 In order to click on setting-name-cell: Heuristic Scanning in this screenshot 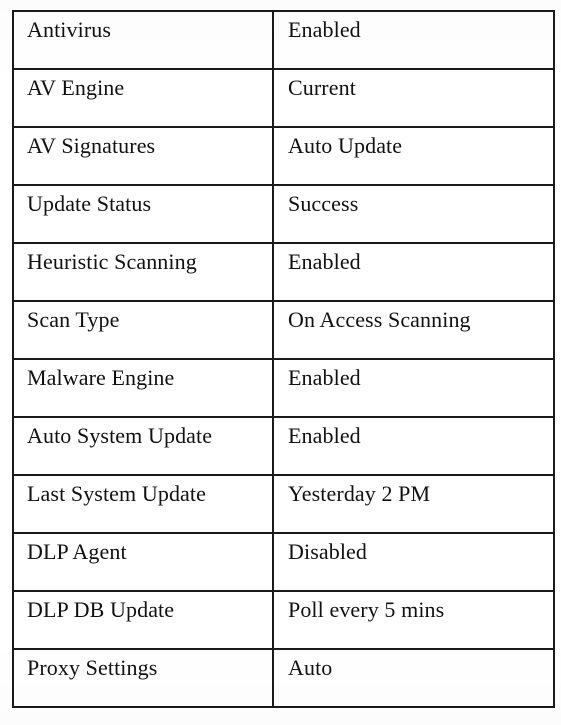, I will do `click(143, 272)`.